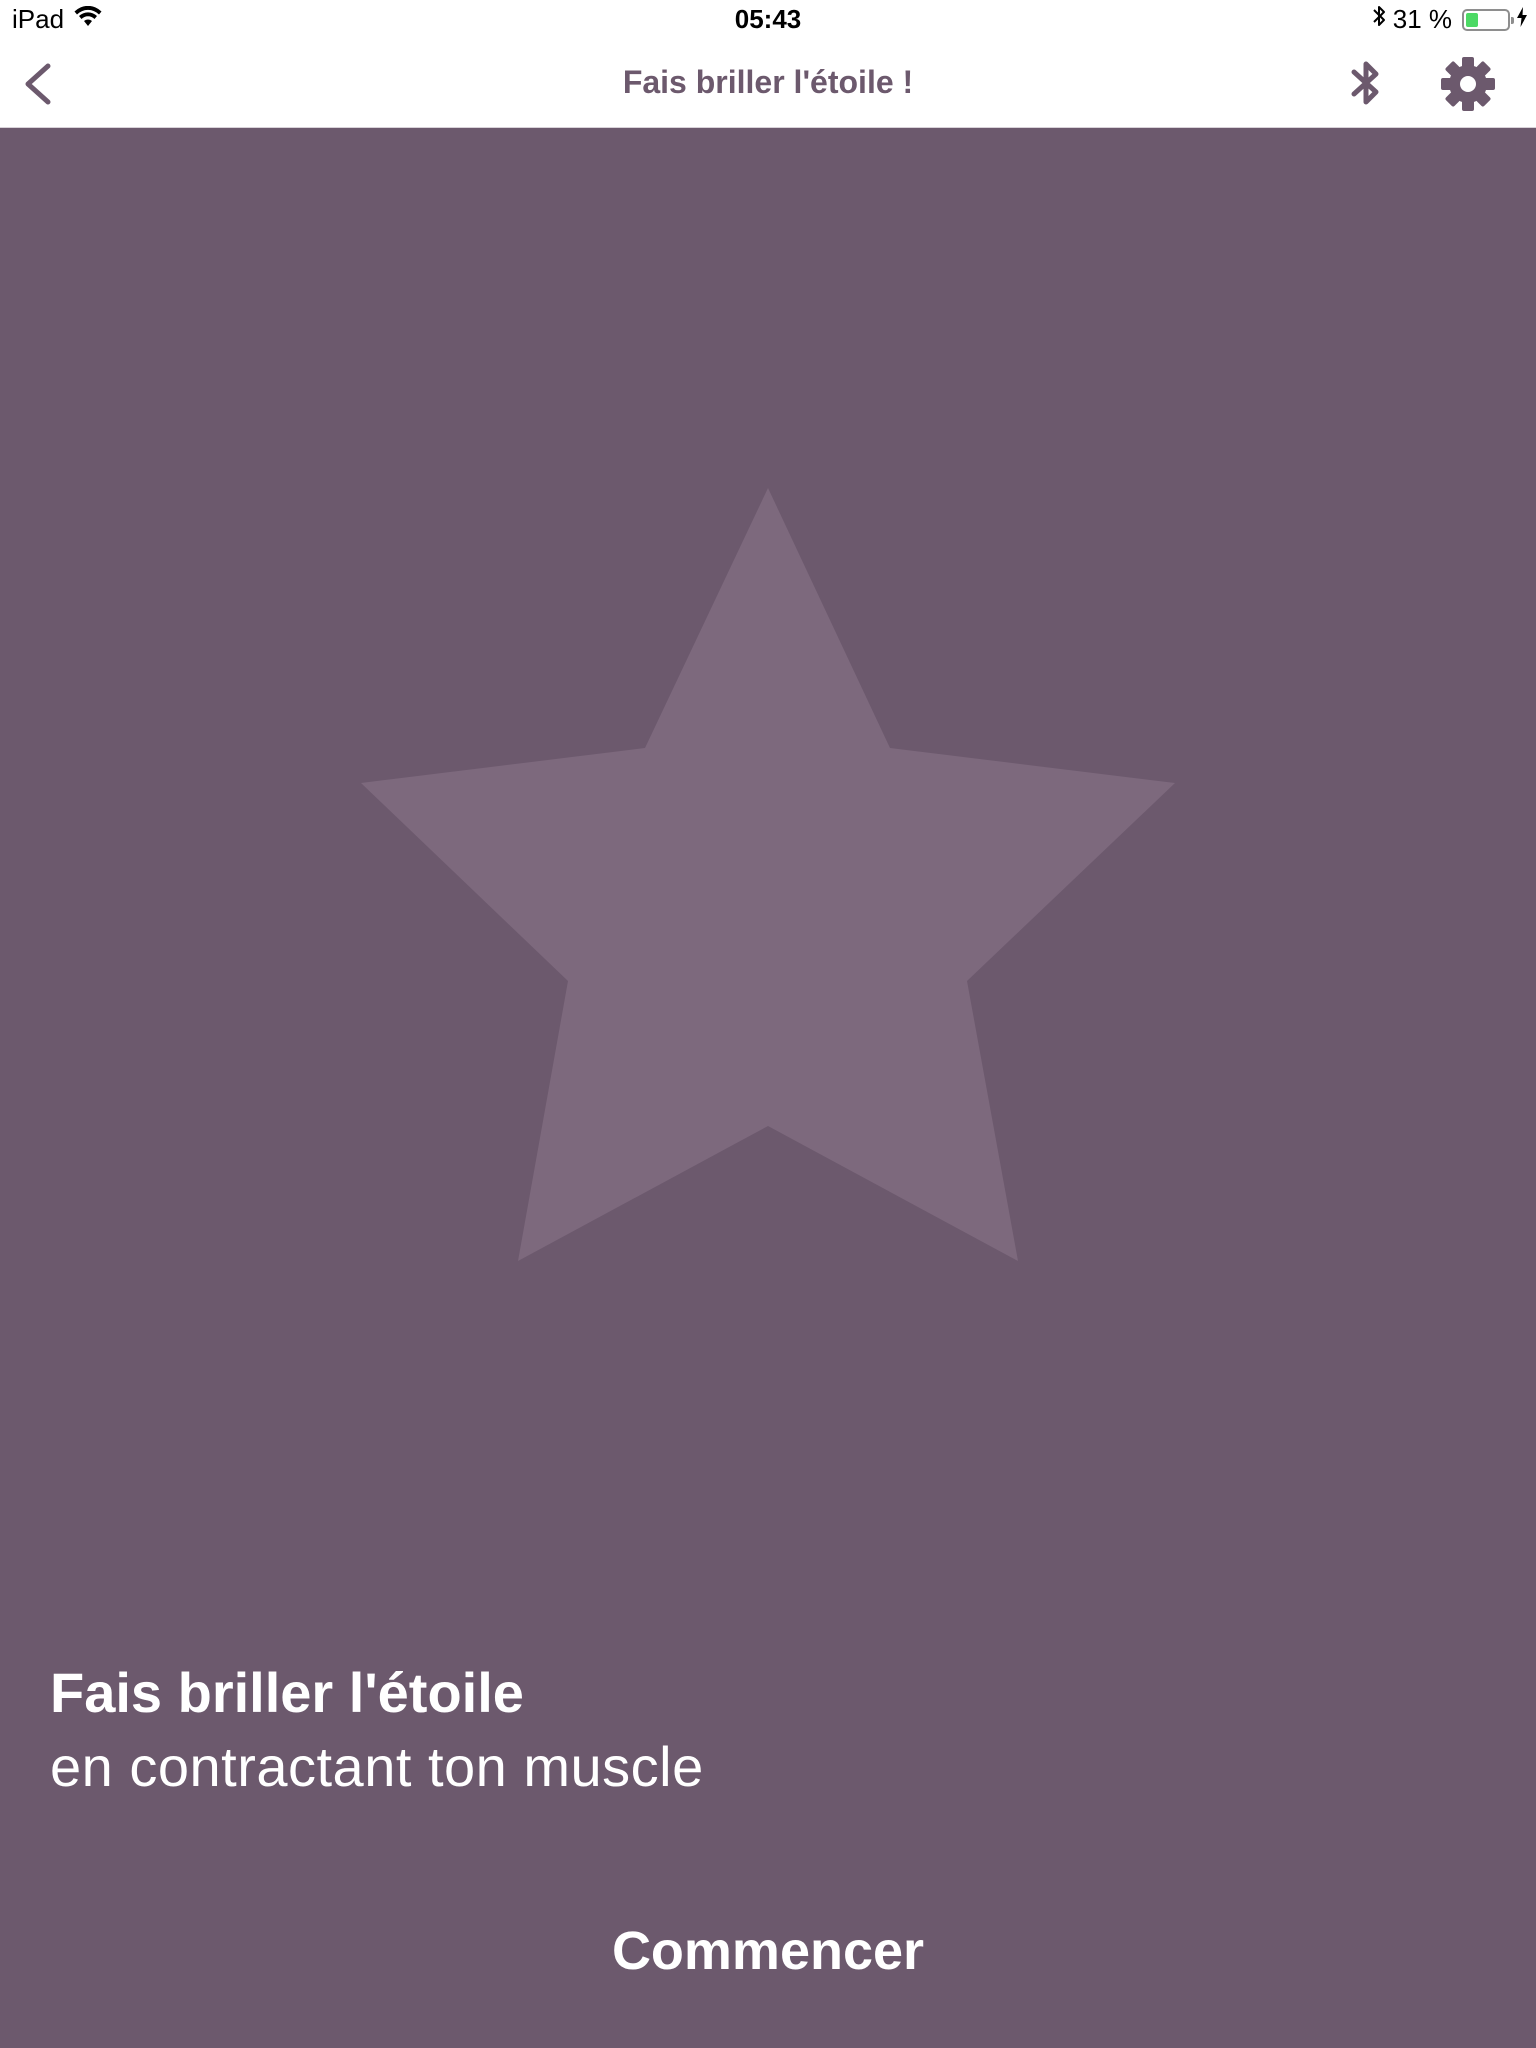 Image resolution: width=1536 pixels, height=2048 pixels. I want to click on page-title: Fais briller l'étoile !, so click(768, 82).